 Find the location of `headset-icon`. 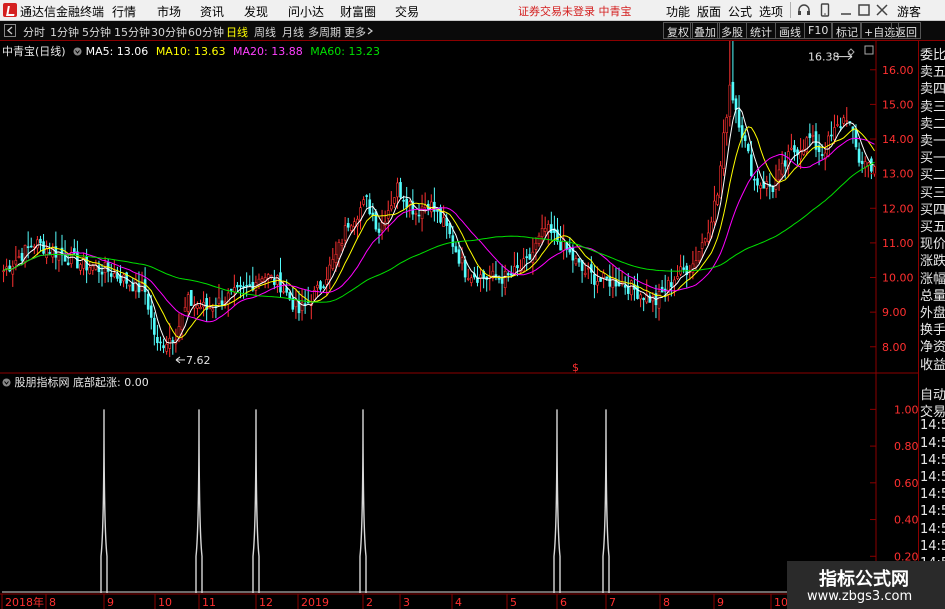

headset-icon is located at coordinates (804, 10).